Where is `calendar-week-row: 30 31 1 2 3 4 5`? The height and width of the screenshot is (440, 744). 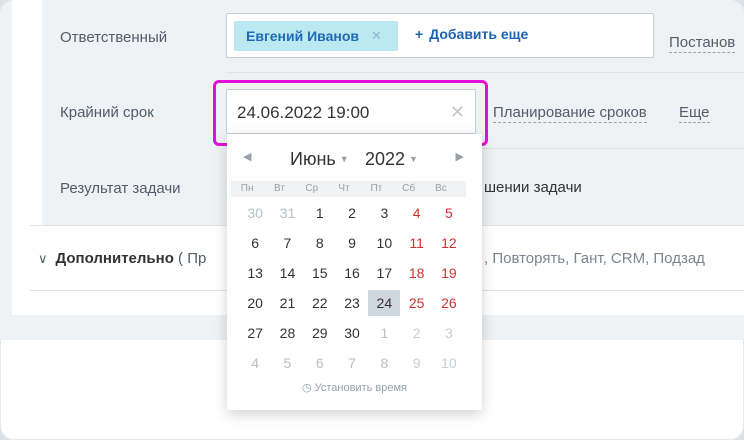 calendar-week-row: 30 31 1 2 3 4 5 is located at coordinates (352, 215).